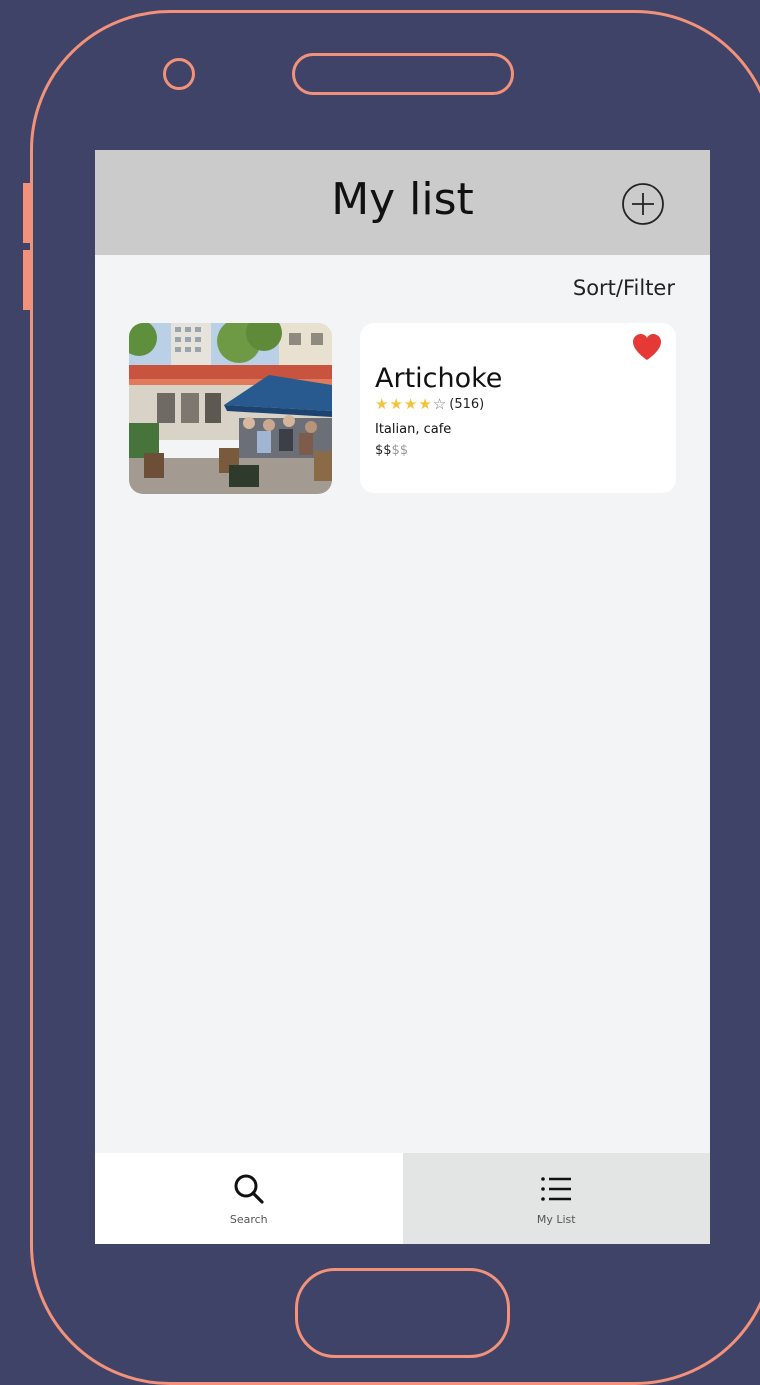  I want to click on price-active: $$, so click(383, 450).